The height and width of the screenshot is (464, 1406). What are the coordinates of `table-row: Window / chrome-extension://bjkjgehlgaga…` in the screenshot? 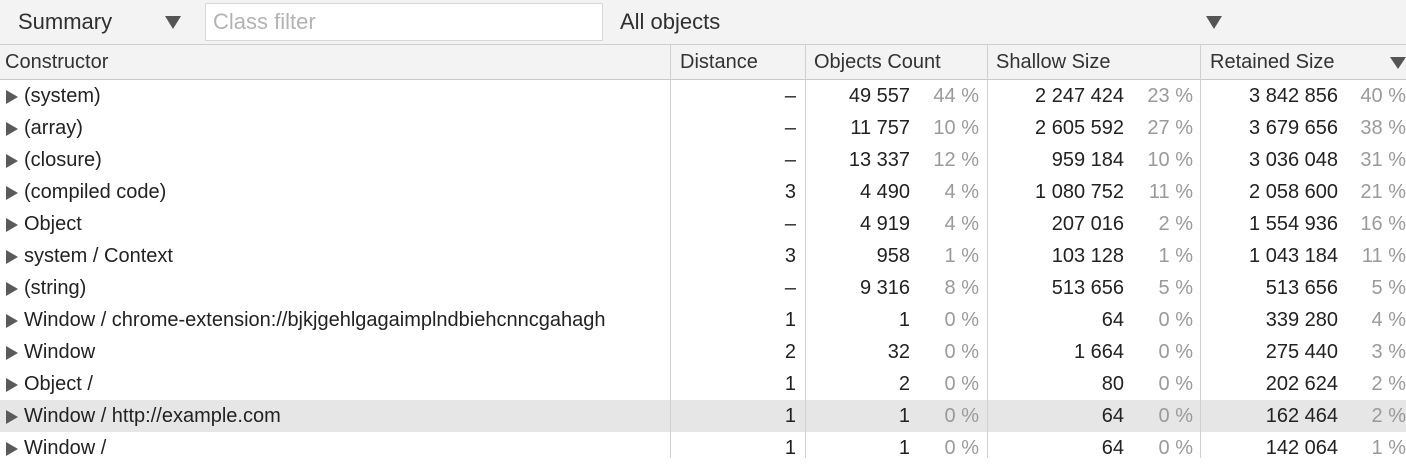 It's located at (703, 320).